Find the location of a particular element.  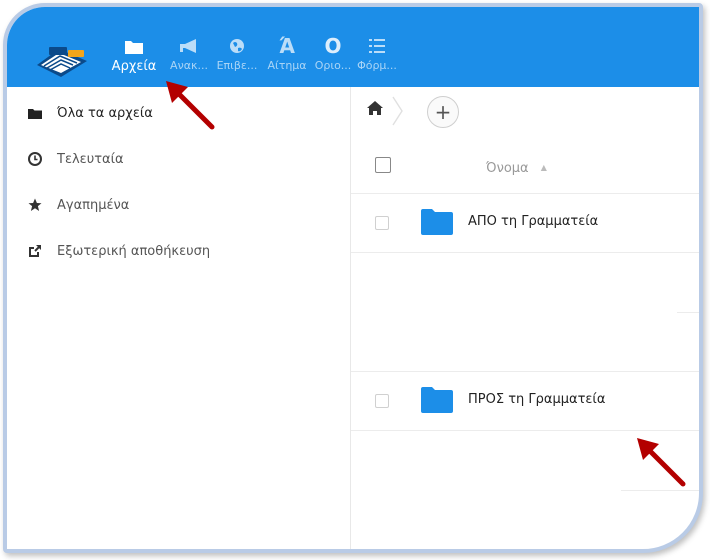

sidebar-item-label: Αγαπημένα is located at coordinates (93, 205).